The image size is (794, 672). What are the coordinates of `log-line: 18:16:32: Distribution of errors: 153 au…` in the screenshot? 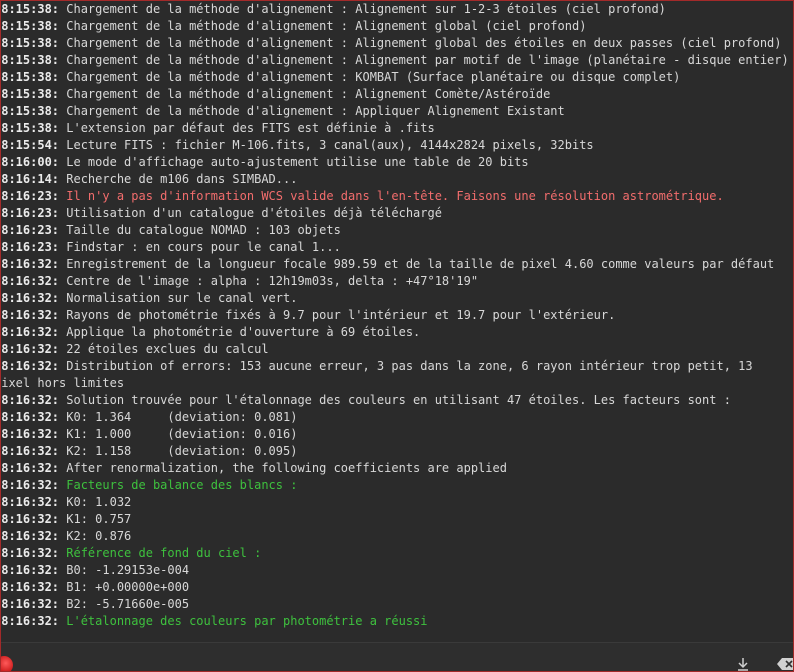 It's located at (390, 375).